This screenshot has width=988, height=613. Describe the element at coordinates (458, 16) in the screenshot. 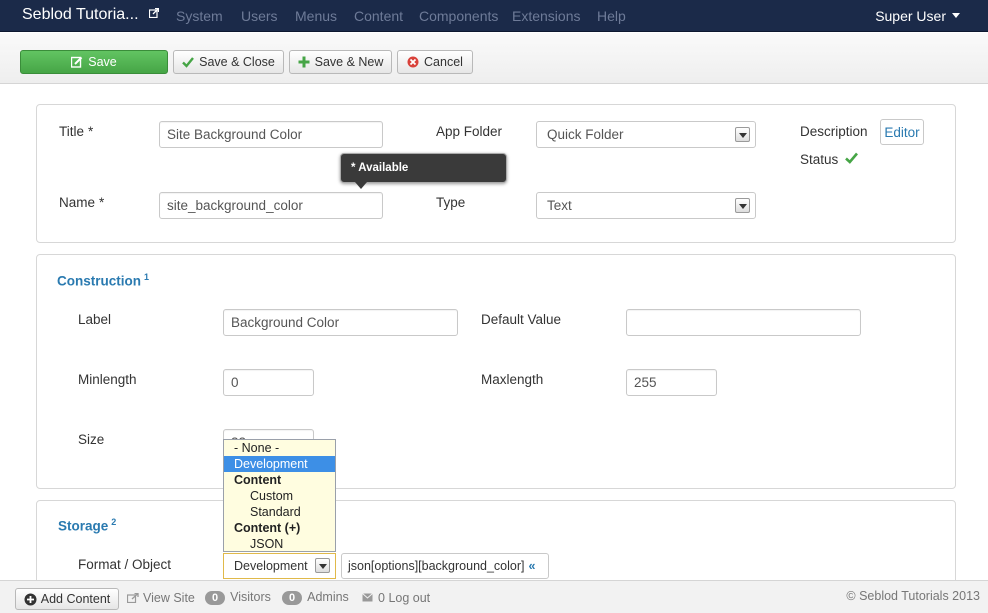

I see `nav-components: Components` at that location.